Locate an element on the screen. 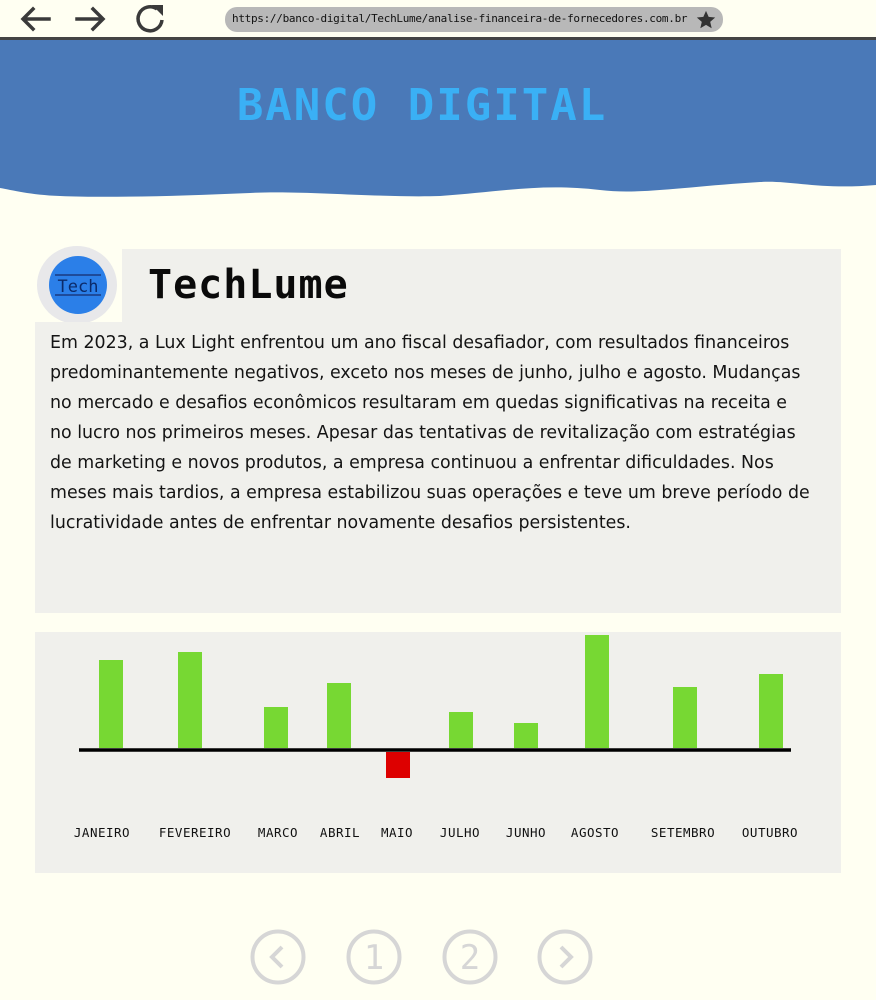 Image resolution: width=876 pixels, height=1000 pixels. chart-bar-julho is located at coordinates (461, 730).